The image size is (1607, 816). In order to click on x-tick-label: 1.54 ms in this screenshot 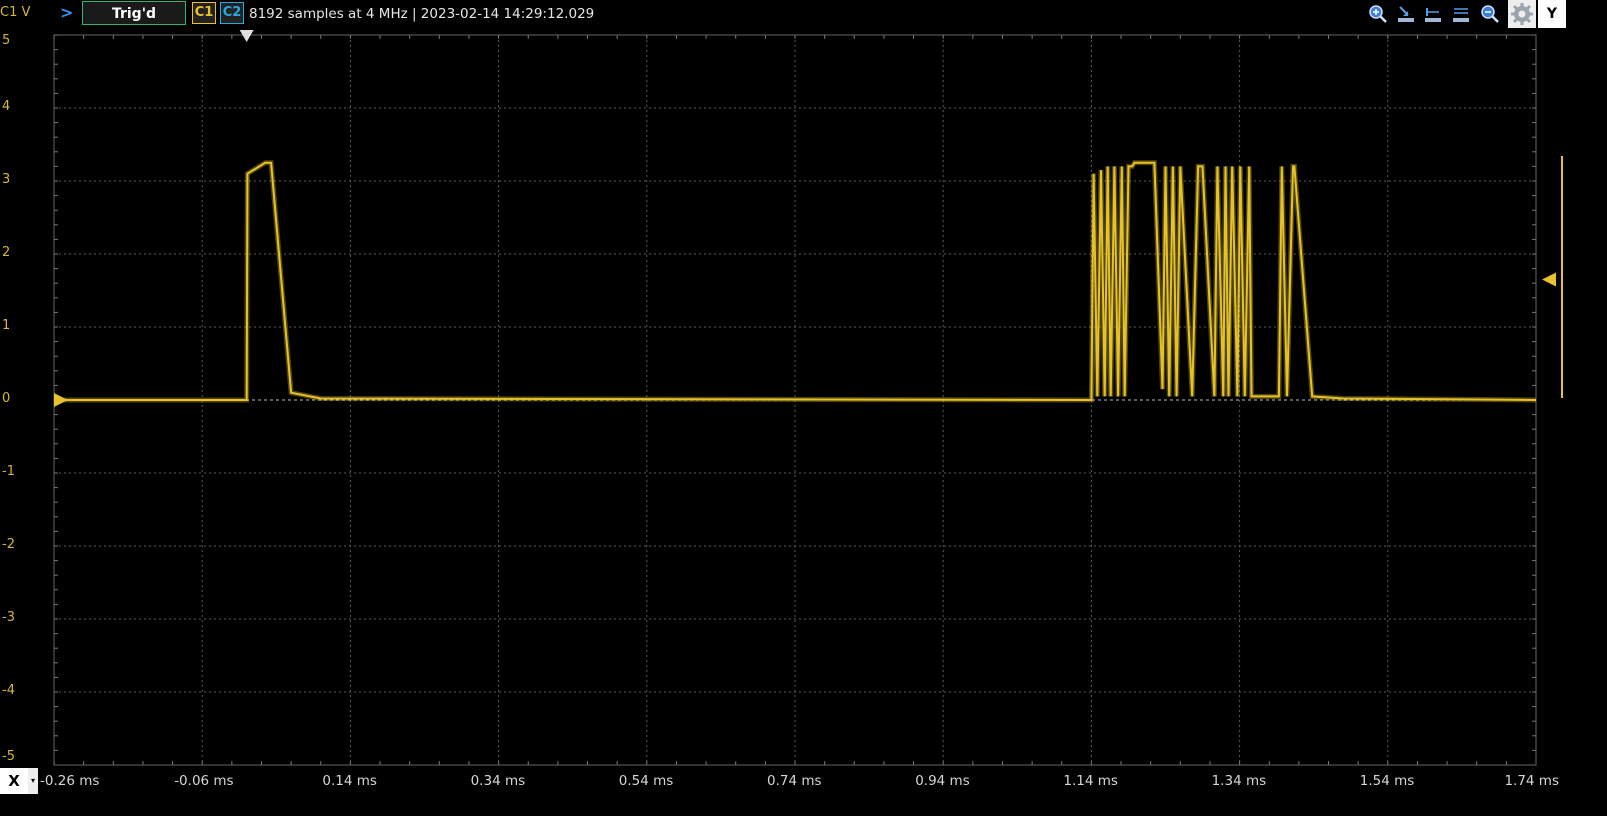, I will do `click(1387, 781)`.